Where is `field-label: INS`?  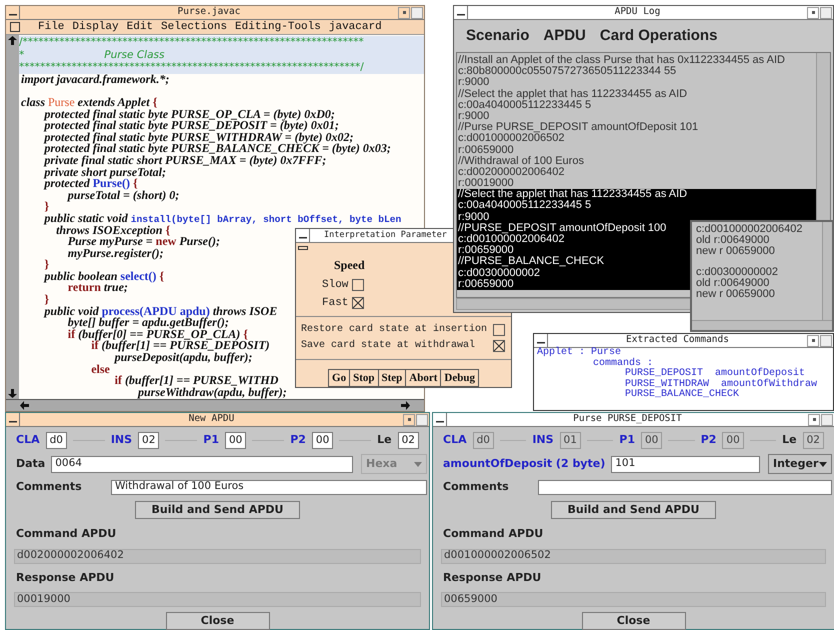
field-label: INS is located at coordinates (543, 440).